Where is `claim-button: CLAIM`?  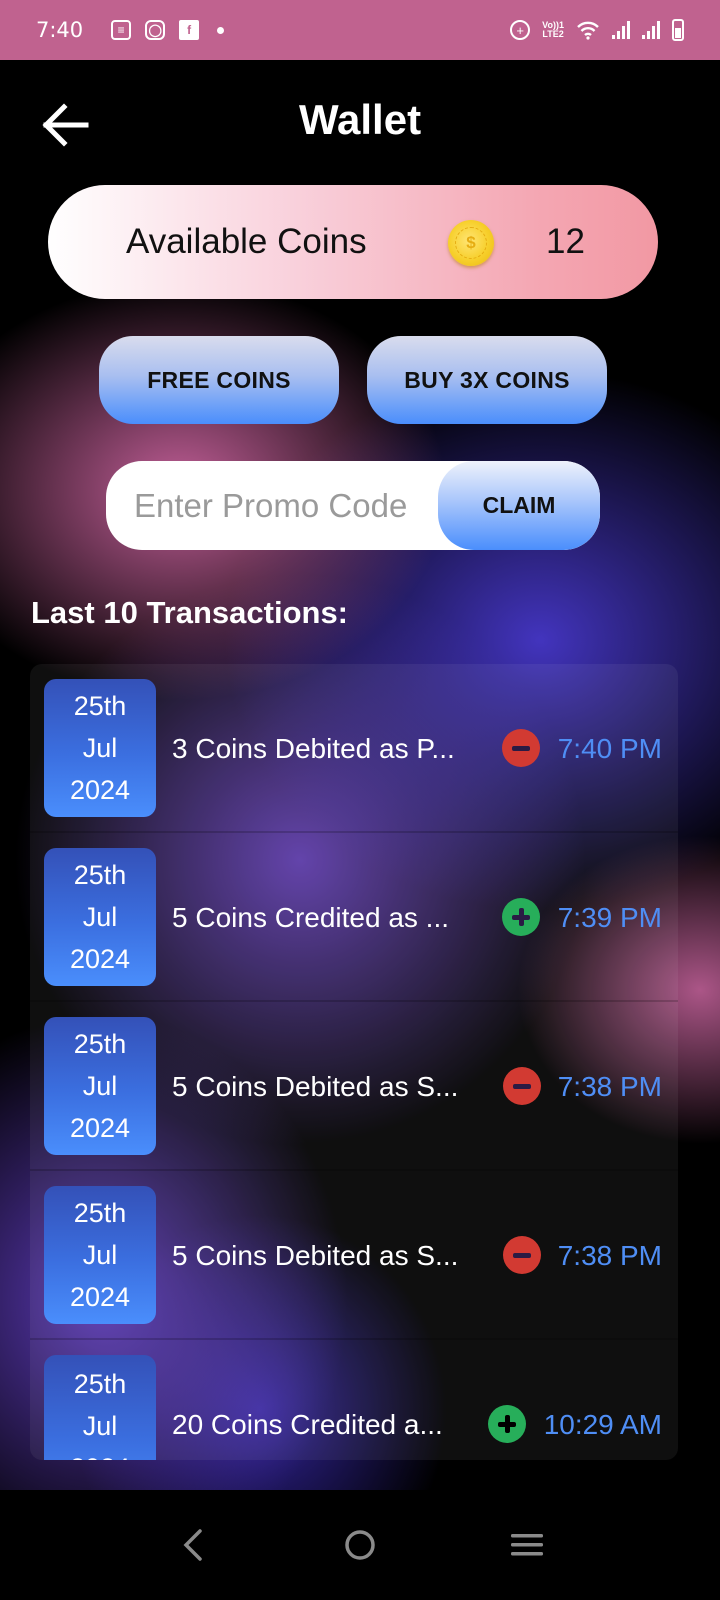
claim-button: CLAIM is located at coordinates (519, 505).